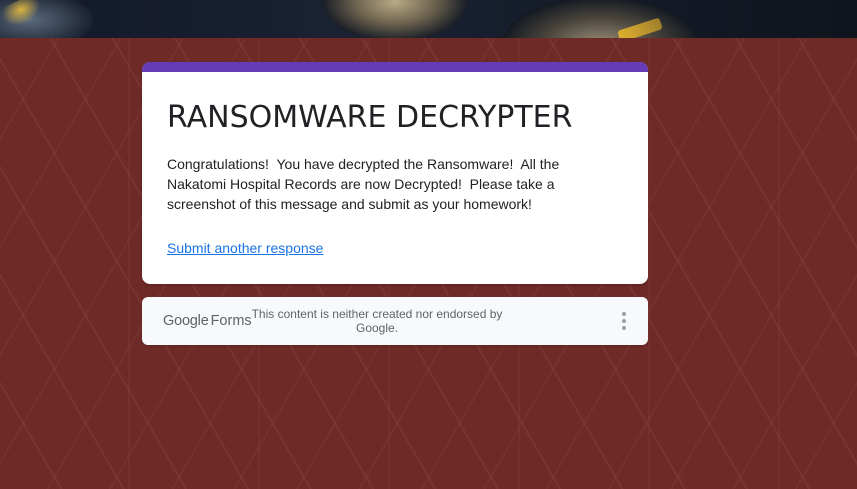  What do you see at coordinates (186, 321) in the screenshot?
I see `brand-google: Google` at bounding box center [186, 321].